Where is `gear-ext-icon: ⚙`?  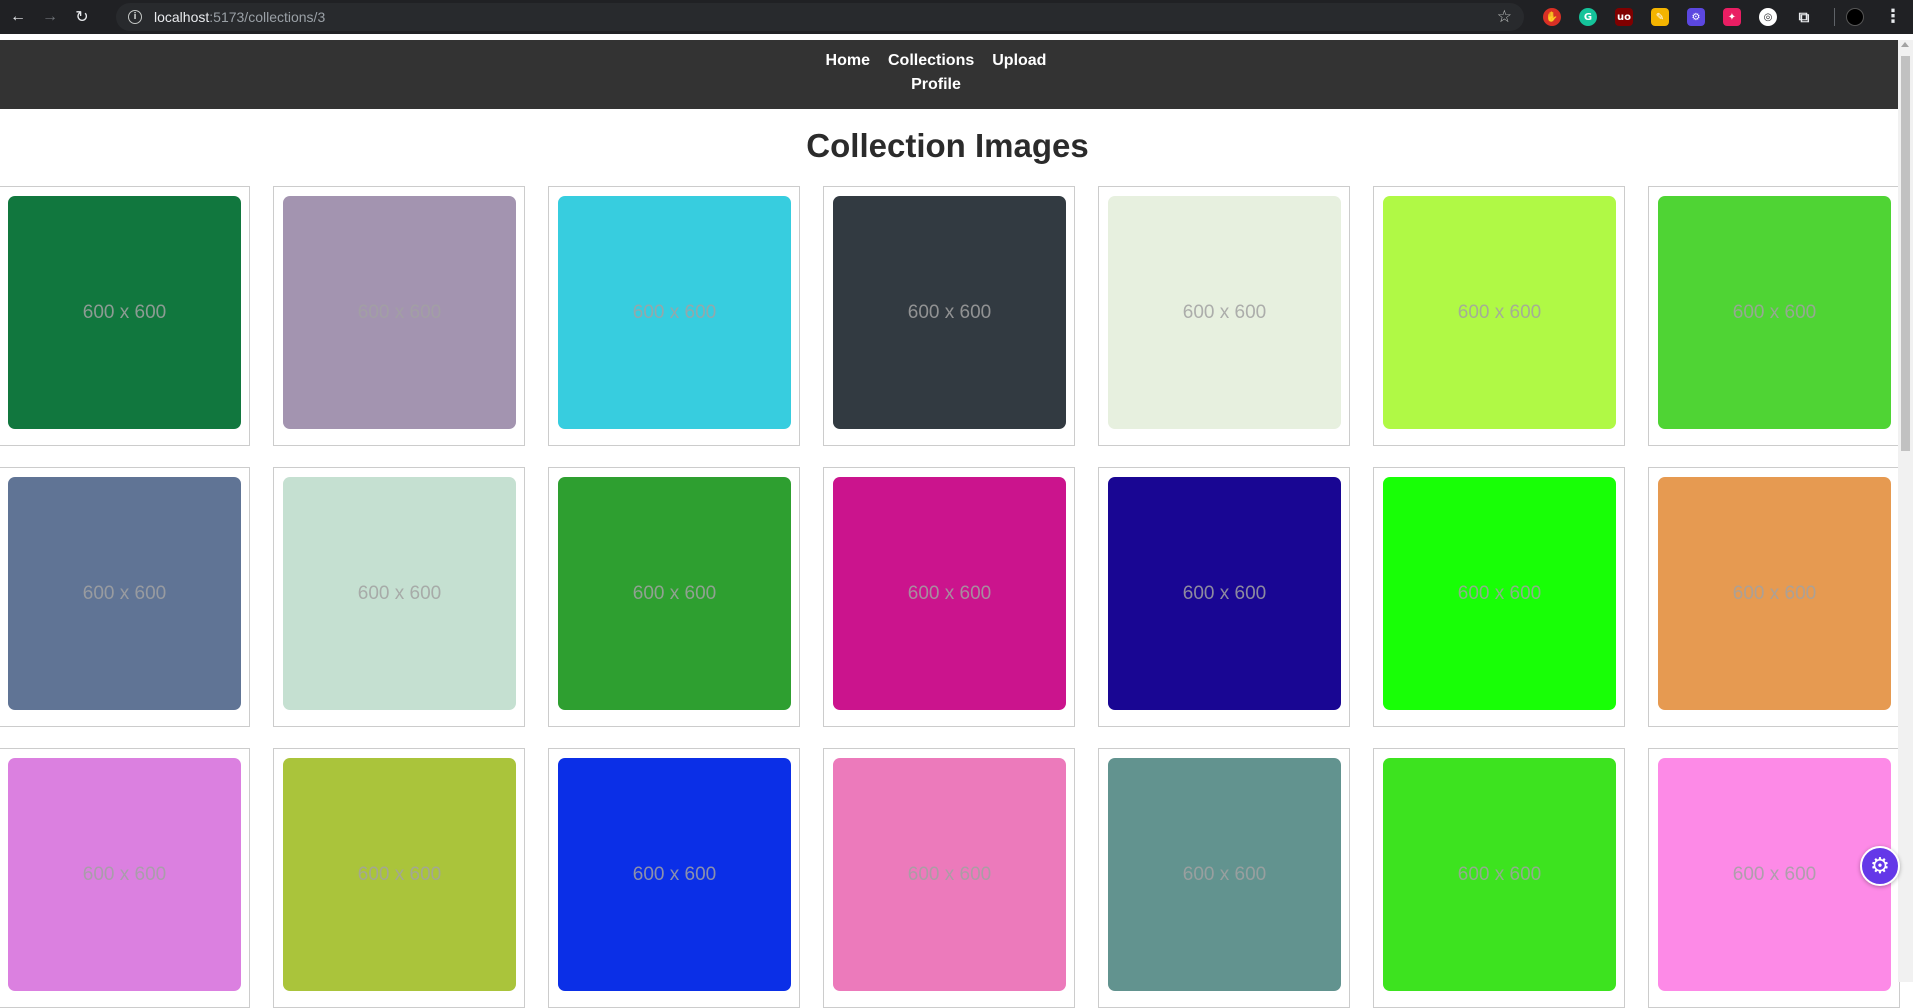 gear-ext-icon: ⚙ is located at coordinates (1696, 17).